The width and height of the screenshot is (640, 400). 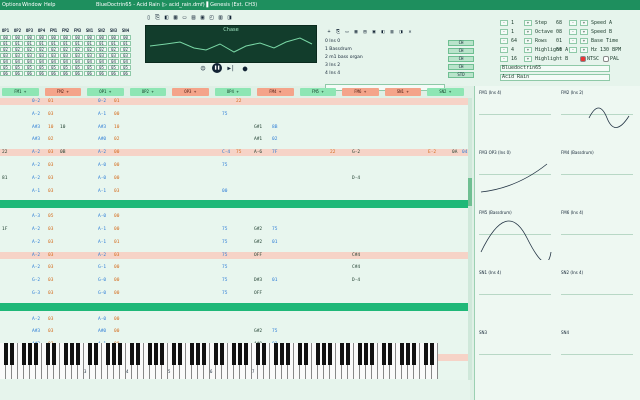 I want to click on macro-graph: FM6 (Ins 4), so click(x=598, y=234).